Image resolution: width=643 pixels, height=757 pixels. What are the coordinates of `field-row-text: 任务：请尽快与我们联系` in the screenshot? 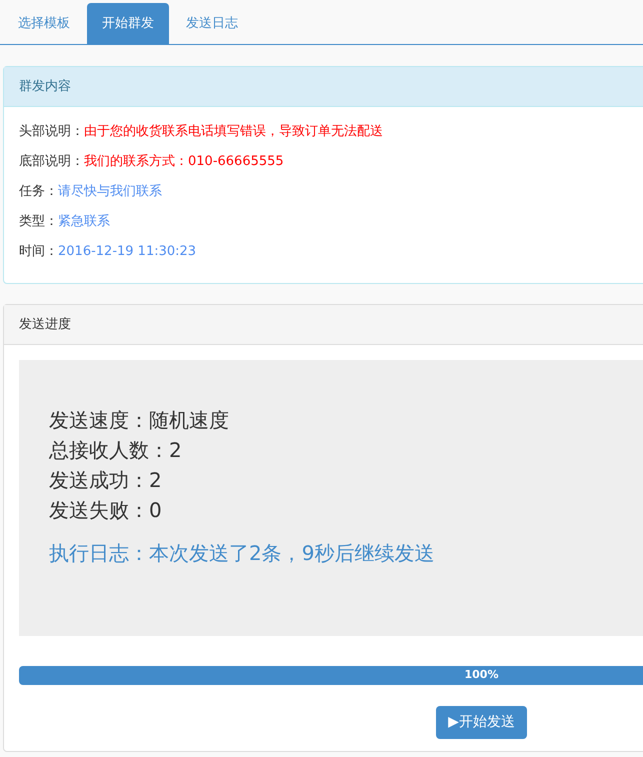 It's located at (91, 192).